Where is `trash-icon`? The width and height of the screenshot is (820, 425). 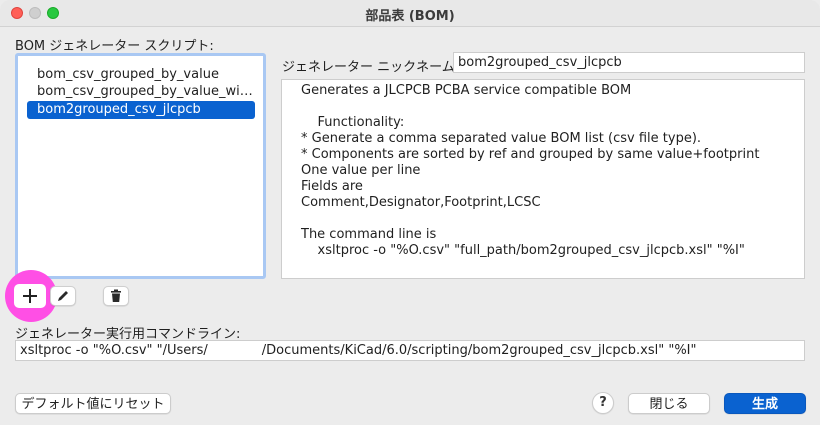
trash-icon is located at coordinates (116, 295).